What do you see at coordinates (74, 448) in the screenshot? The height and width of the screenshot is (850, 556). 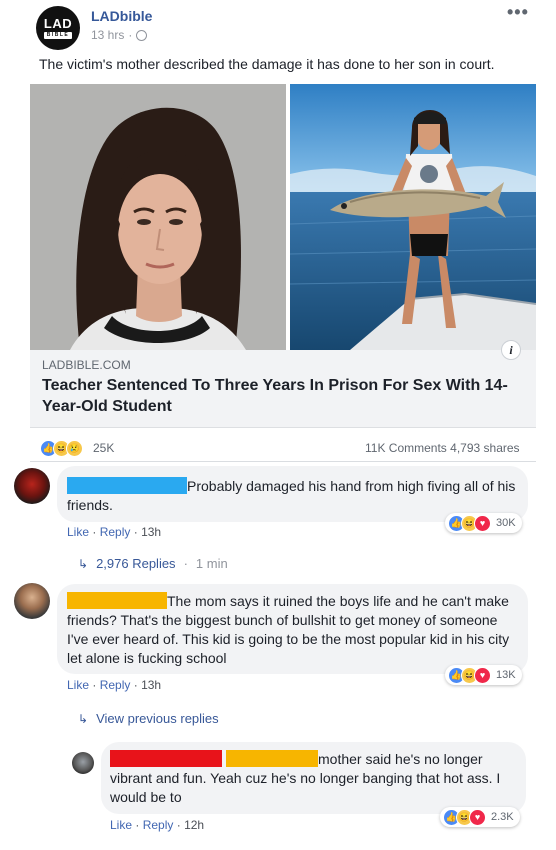 I see `sad-reaction-icon: 😢` at bounding box center [74, 448].